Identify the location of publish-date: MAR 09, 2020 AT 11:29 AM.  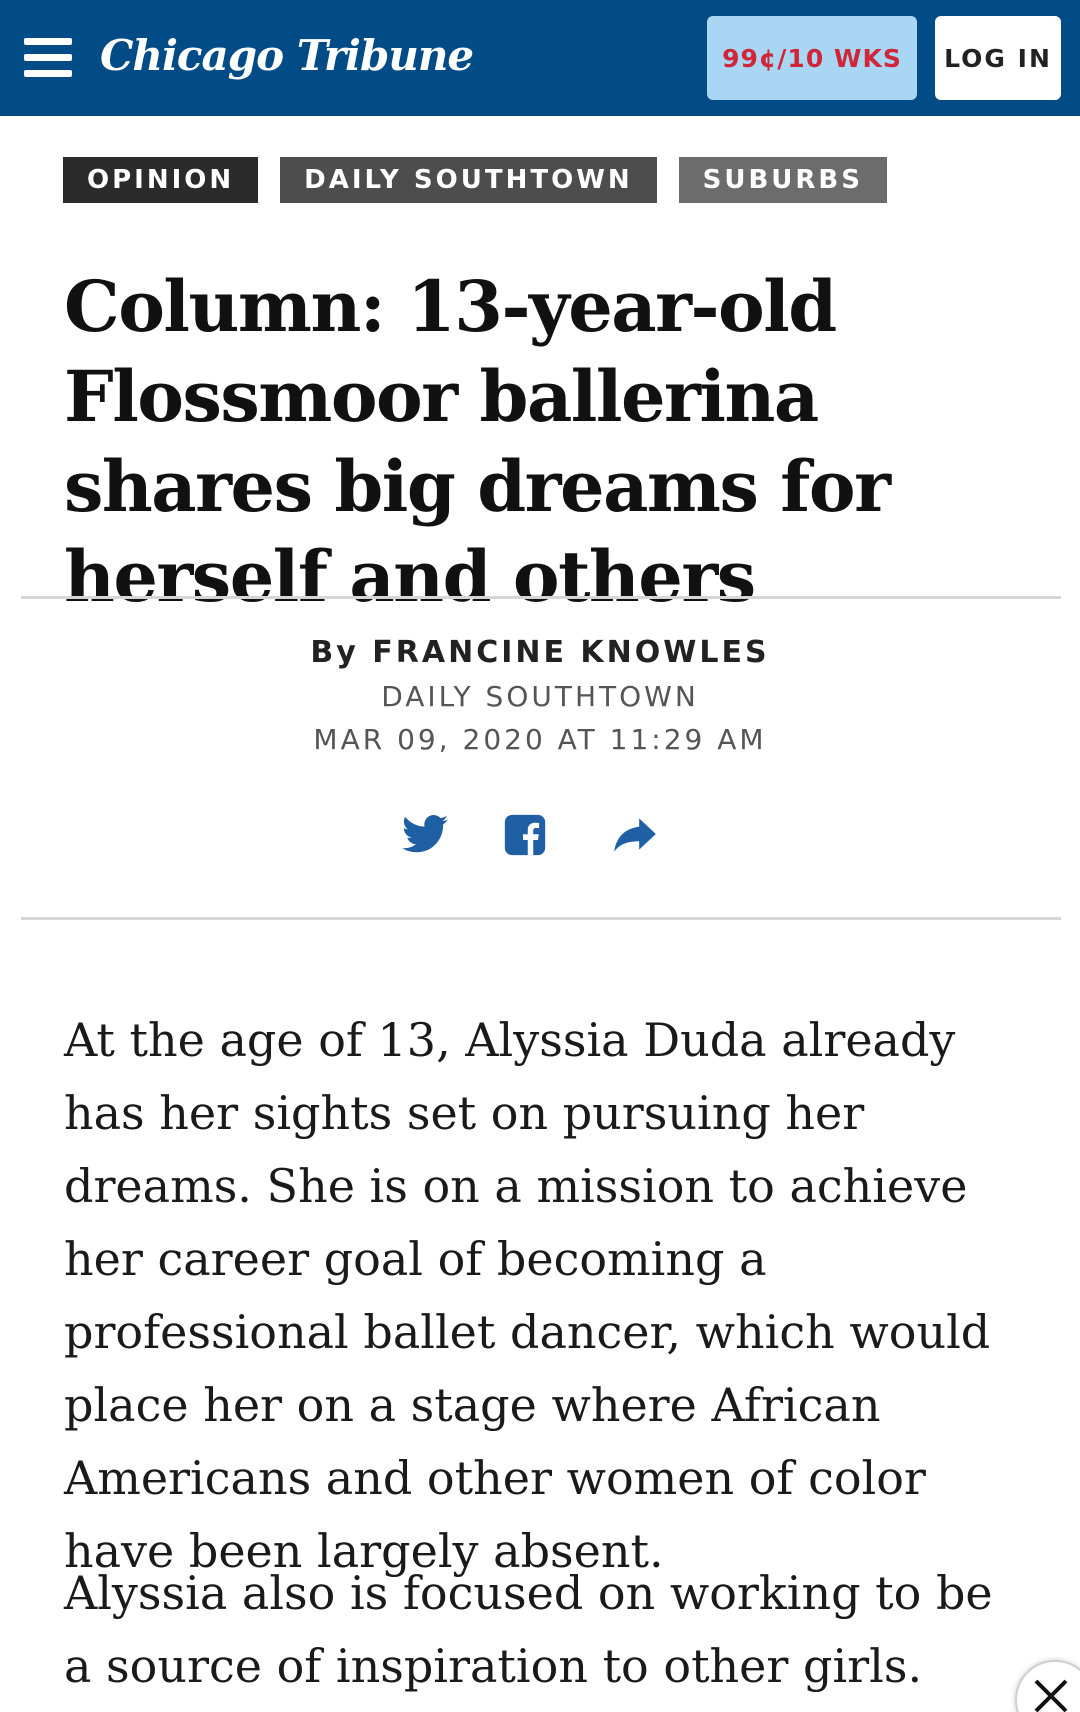
(540, 739).